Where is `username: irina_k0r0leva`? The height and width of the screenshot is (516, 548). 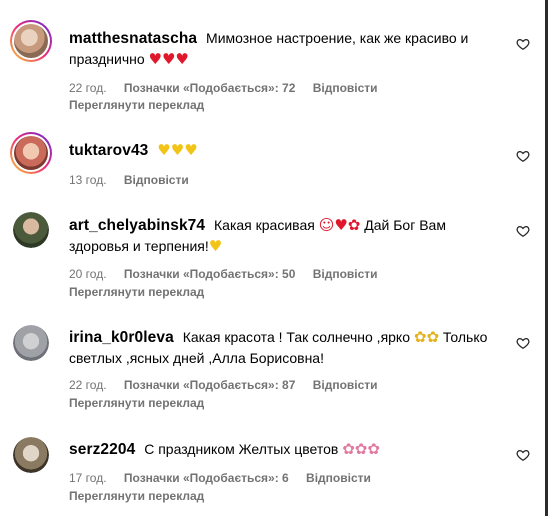 username: irina_k0r0leva is located at coordinates (121, 337).